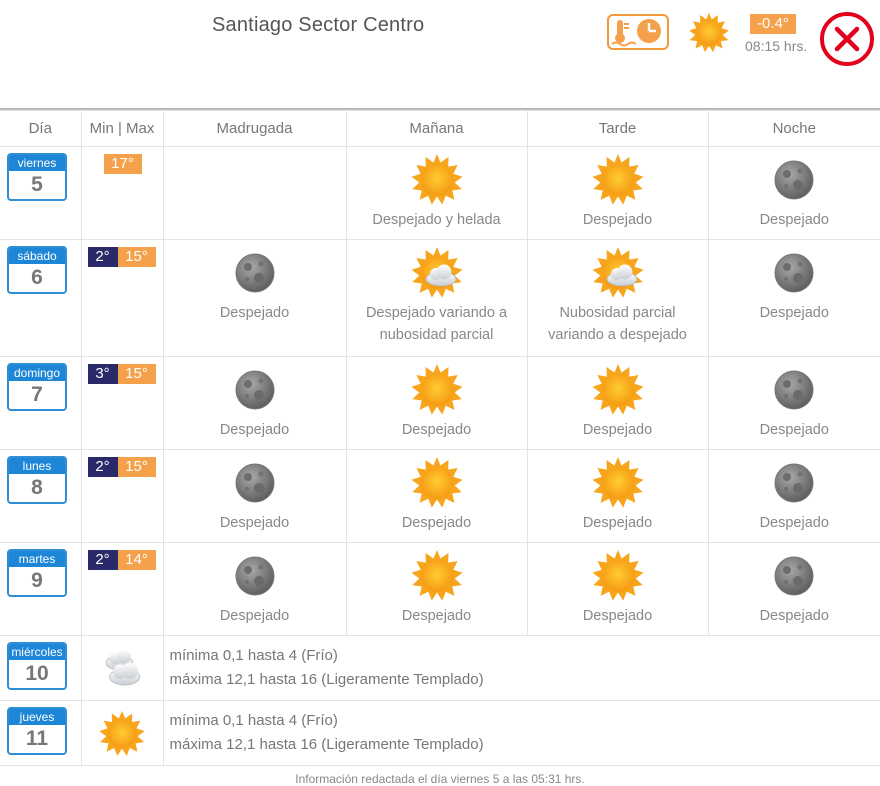 The height and width of the screenshot is (786, 880). I want to click on col-madrugada: Madrugada, so click(254, 128).